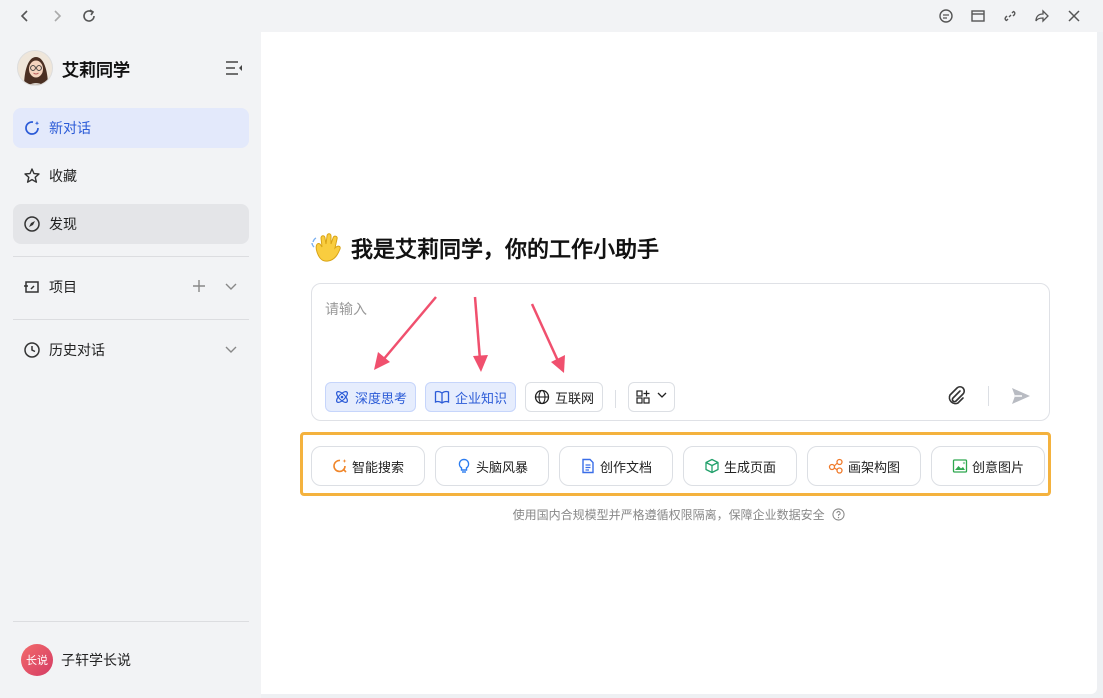  Describe the element at coordinates (551, 16) in the screenshot. I see `window-toolbar` at that location.